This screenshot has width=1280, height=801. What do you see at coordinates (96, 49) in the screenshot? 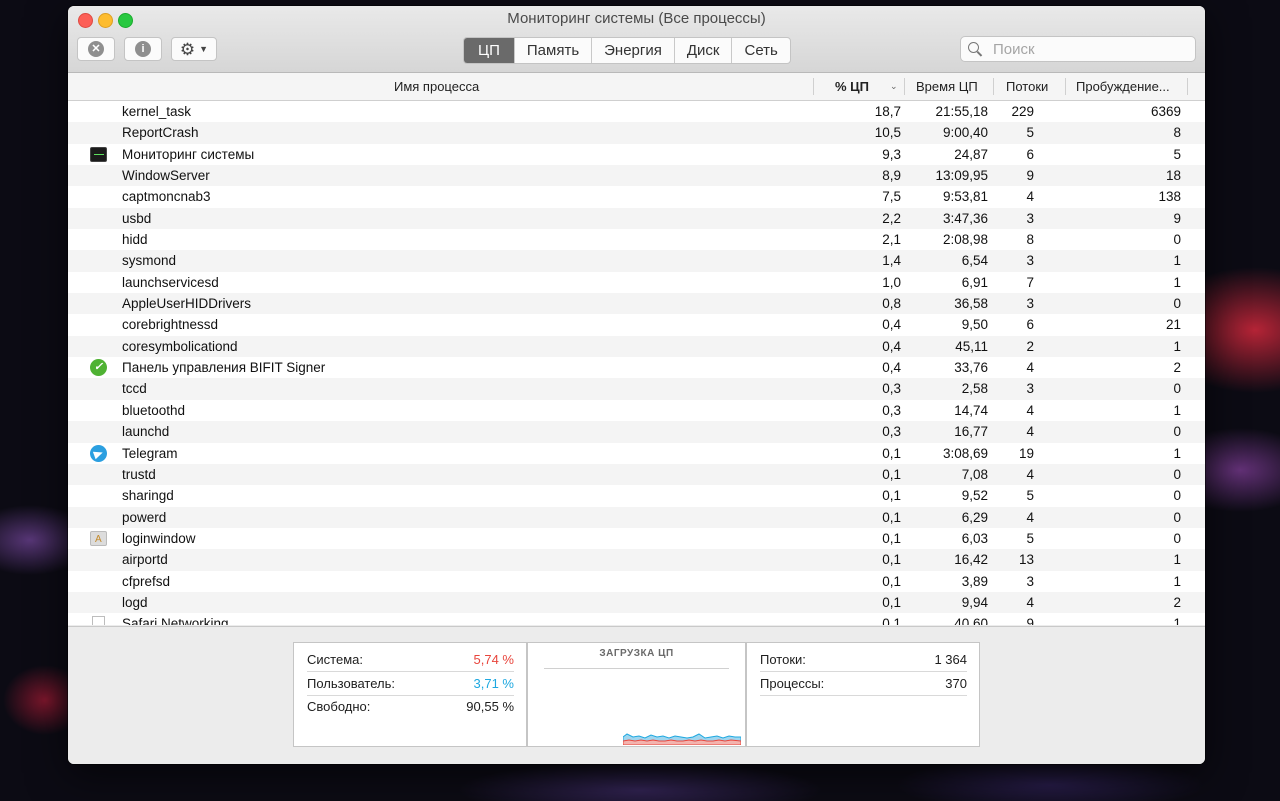
I see `stop-process-button: ✕` at bounding box center [96, 49].